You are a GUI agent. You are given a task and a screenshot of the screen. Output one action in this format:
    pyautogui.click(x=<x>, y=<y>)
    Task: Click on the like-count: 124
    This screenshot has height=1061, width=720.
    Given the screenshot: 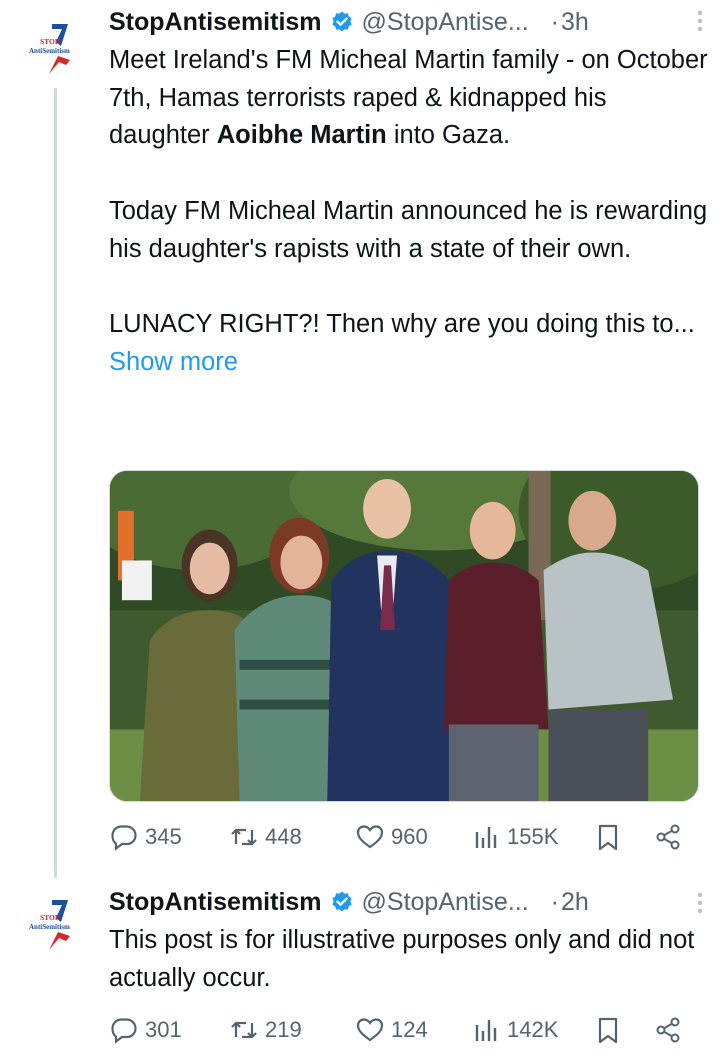 What is the action you would take?
    pyautogui.click(x=409, y=1029)
    